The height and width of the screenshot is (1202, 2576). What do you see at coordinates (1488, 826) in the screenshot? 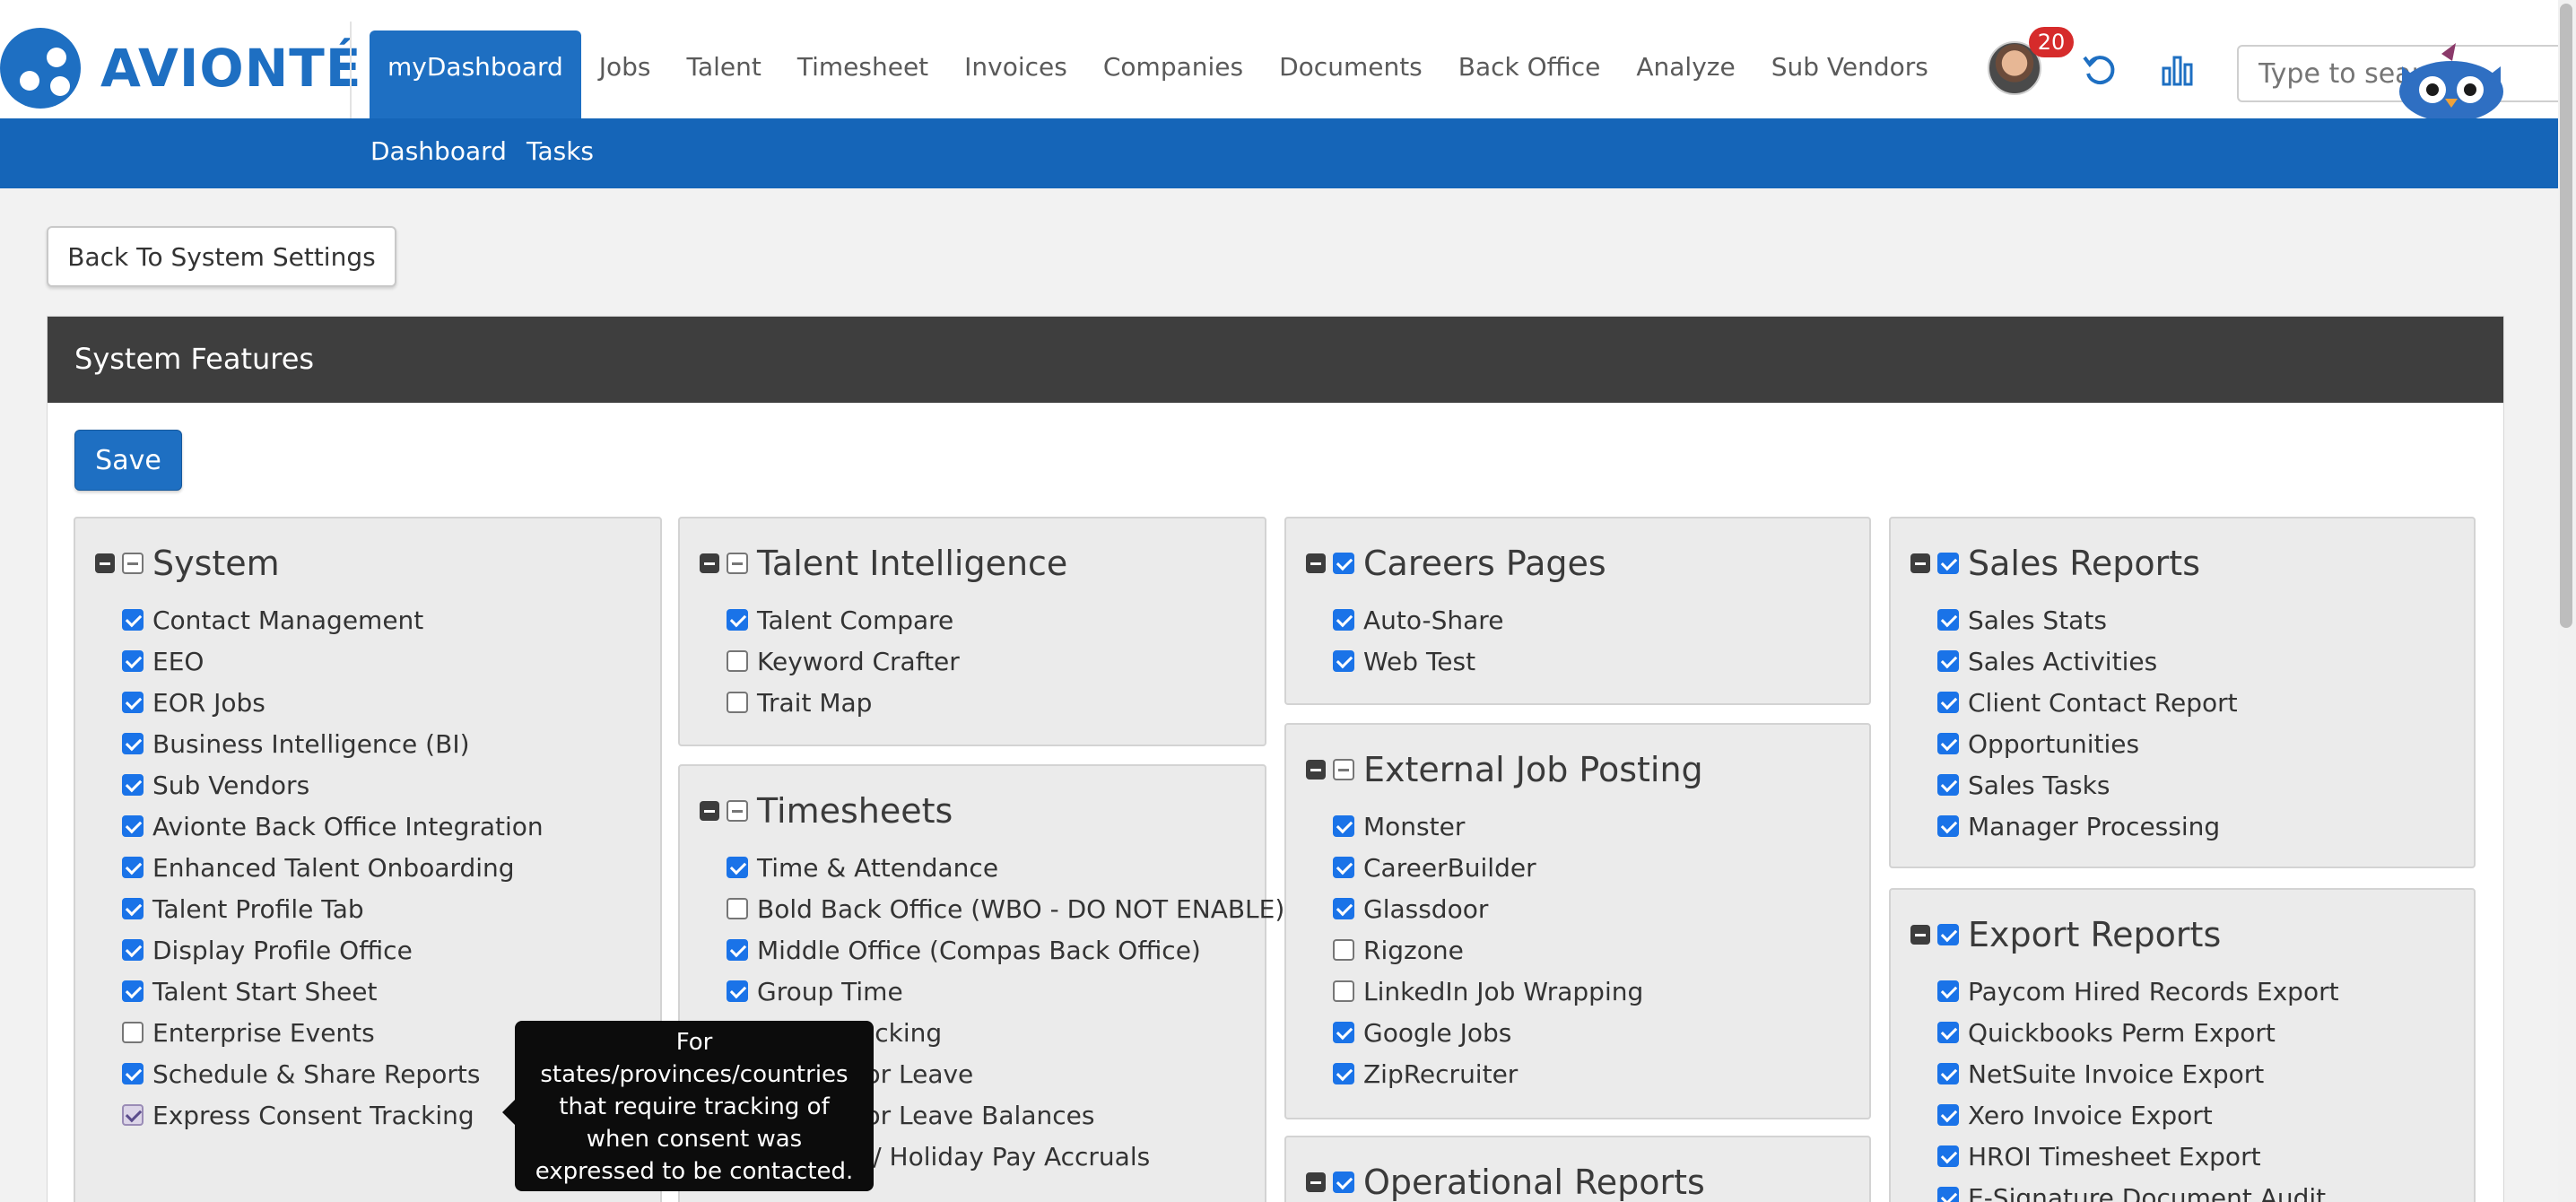
I see `feature-item-monster: Monster` at bounding box center [1488, 826].